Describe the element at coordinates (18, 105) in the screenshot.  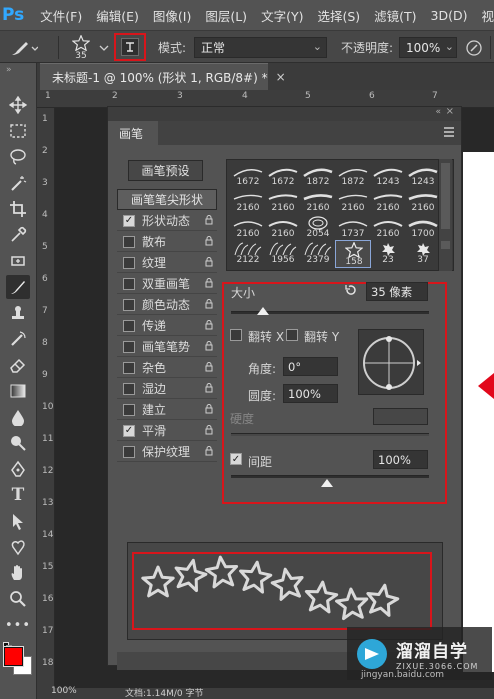
I see `move-tool-icon` at that location.